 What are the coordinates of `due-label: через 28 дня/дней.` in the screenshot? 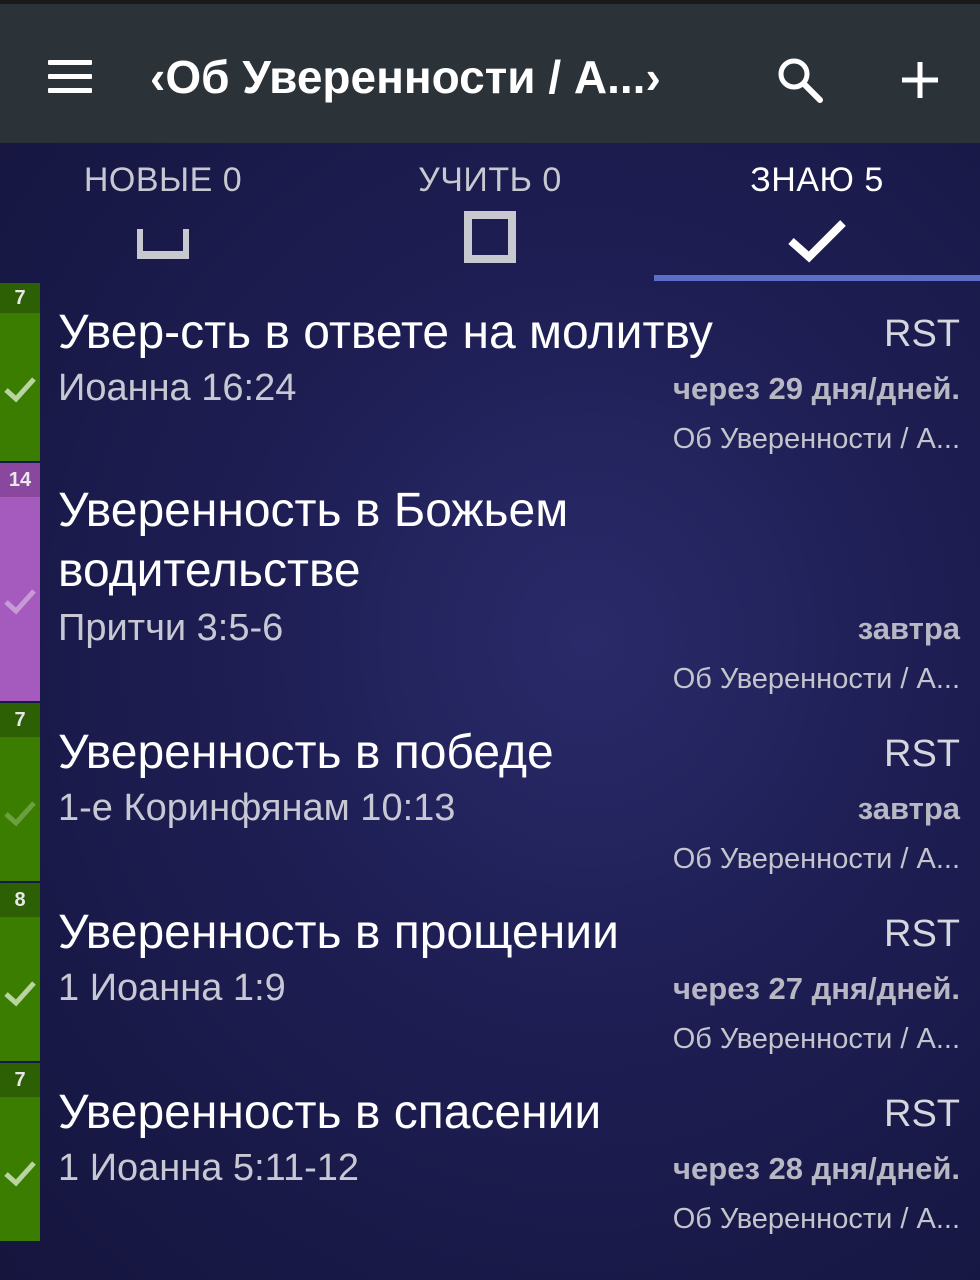 It's located at (816, 1168).